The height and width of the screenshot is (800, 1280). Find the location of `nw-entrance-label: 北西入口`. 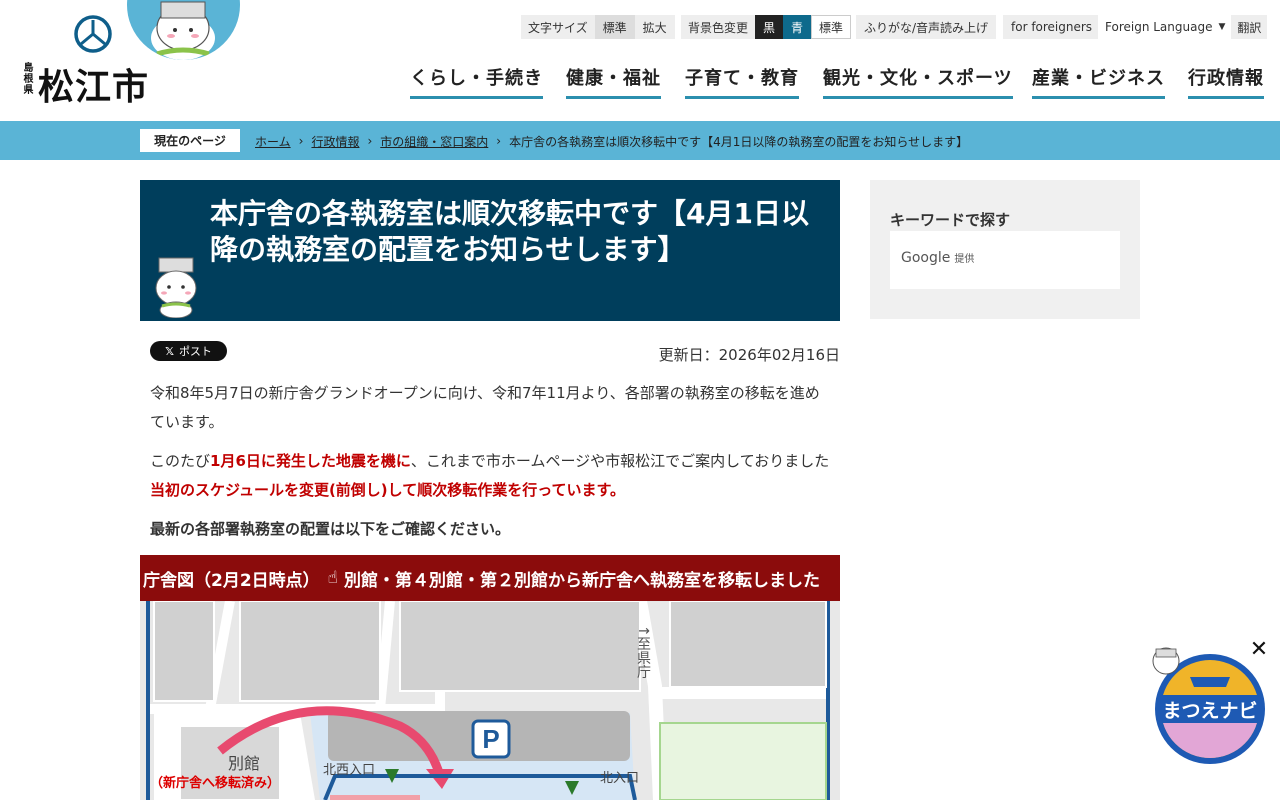

nw-entrance-label: 北西入口 is located at coordinates (349, 770).